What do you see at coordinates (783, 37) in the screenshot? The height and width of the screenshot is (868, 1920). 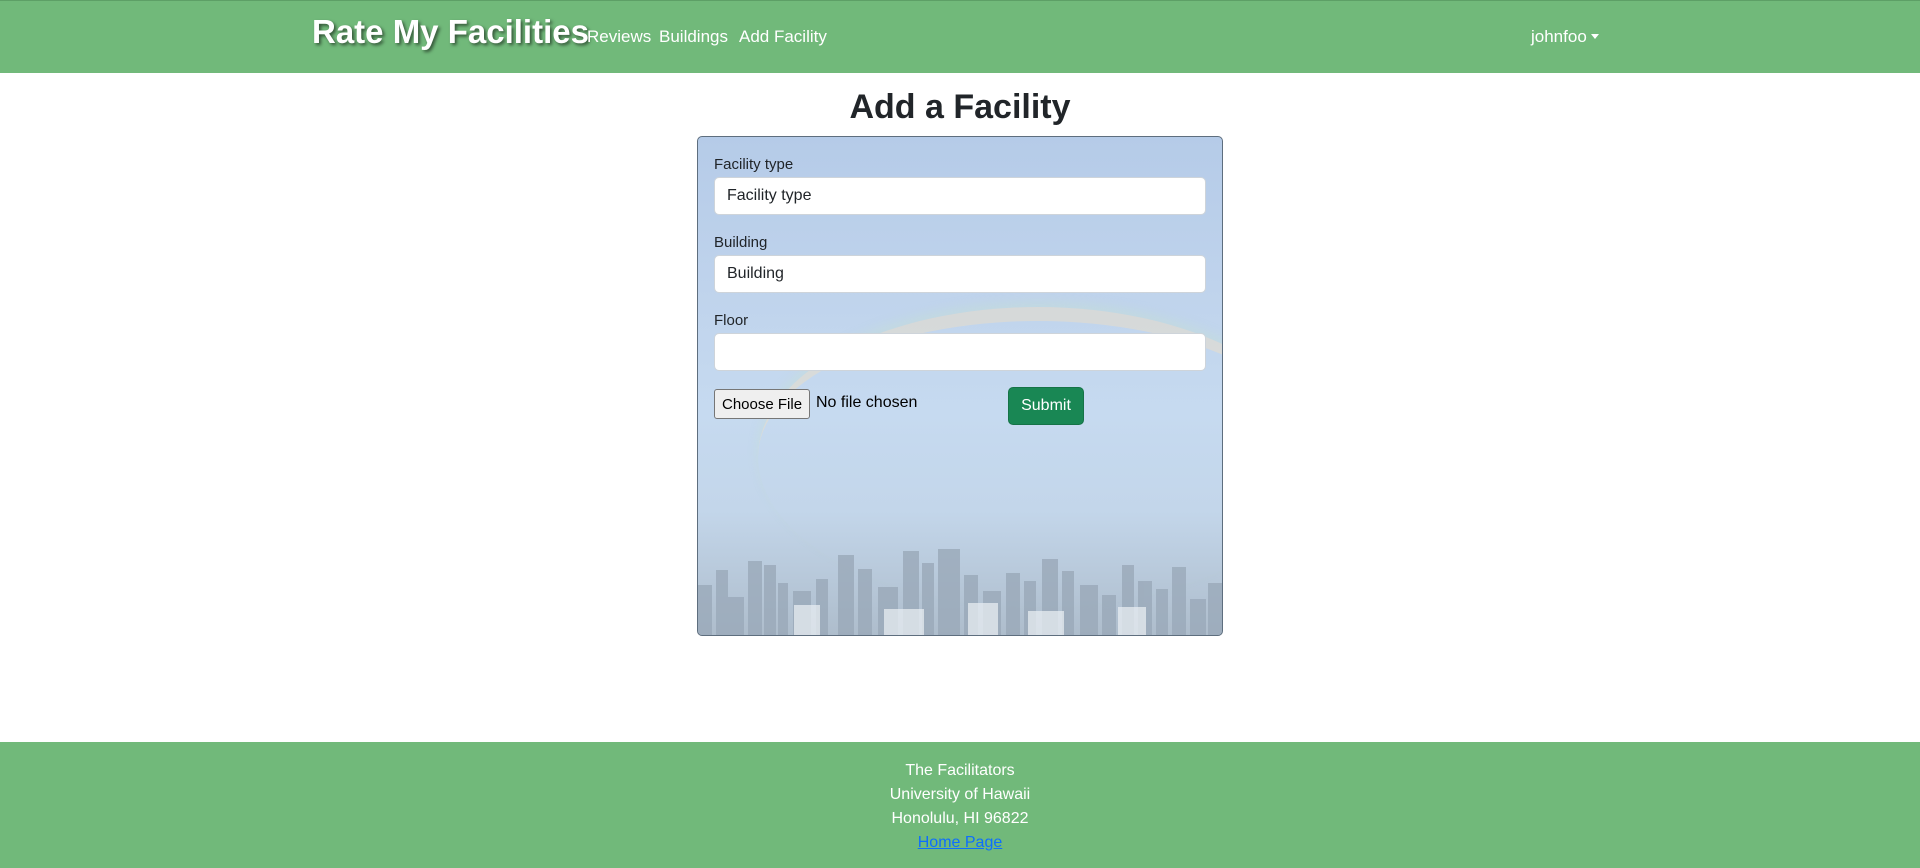 I see `nav-link-add-facility: Add Facility` at bounding box center [783, 37].